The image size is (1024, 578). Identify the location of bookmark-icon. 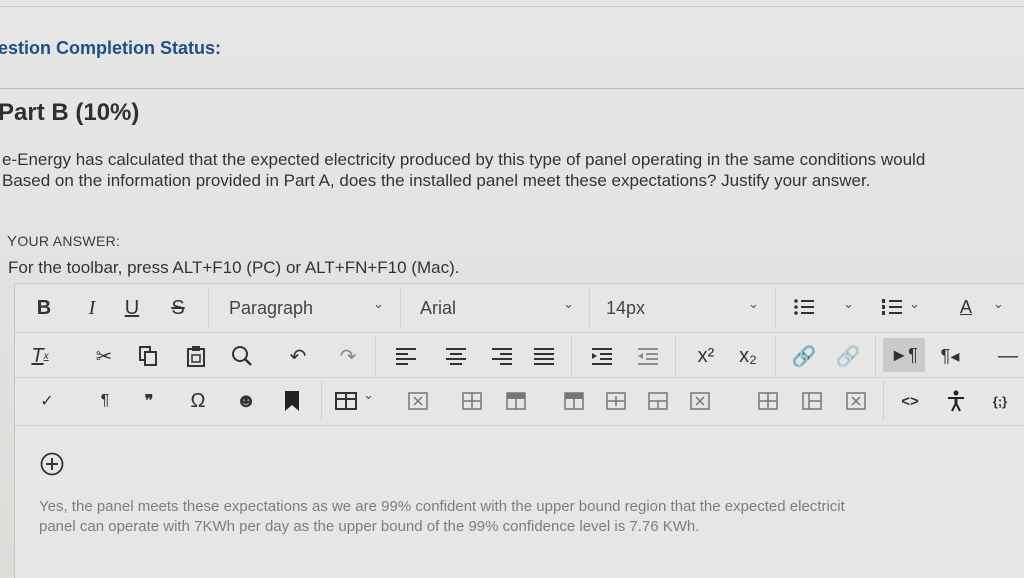
(292, 401).